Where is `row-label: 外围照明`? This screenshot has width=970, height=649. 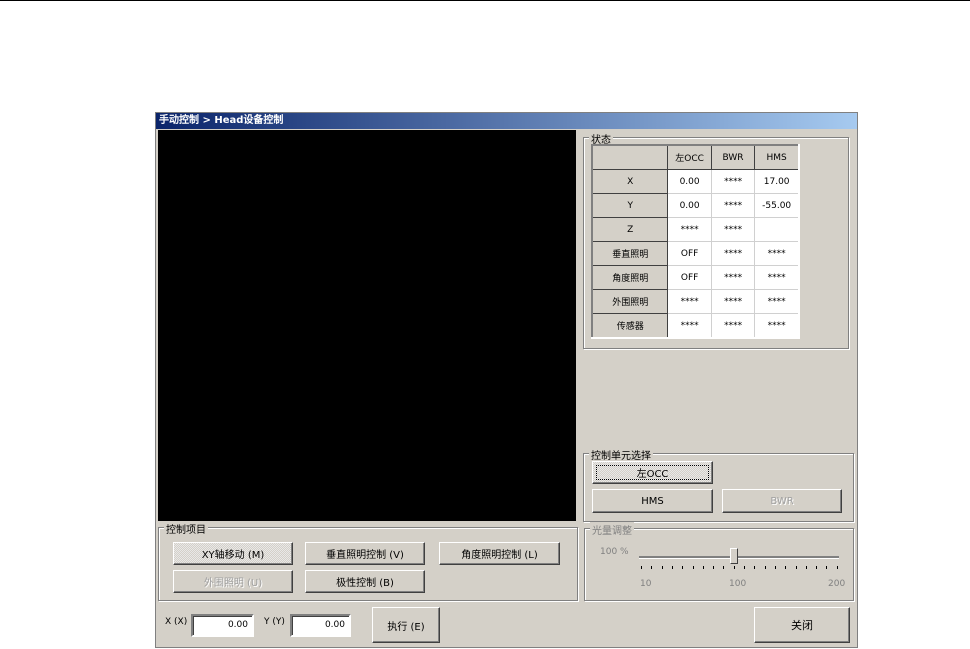
row-label: 外围照明 is located at coordinates (630, 301).